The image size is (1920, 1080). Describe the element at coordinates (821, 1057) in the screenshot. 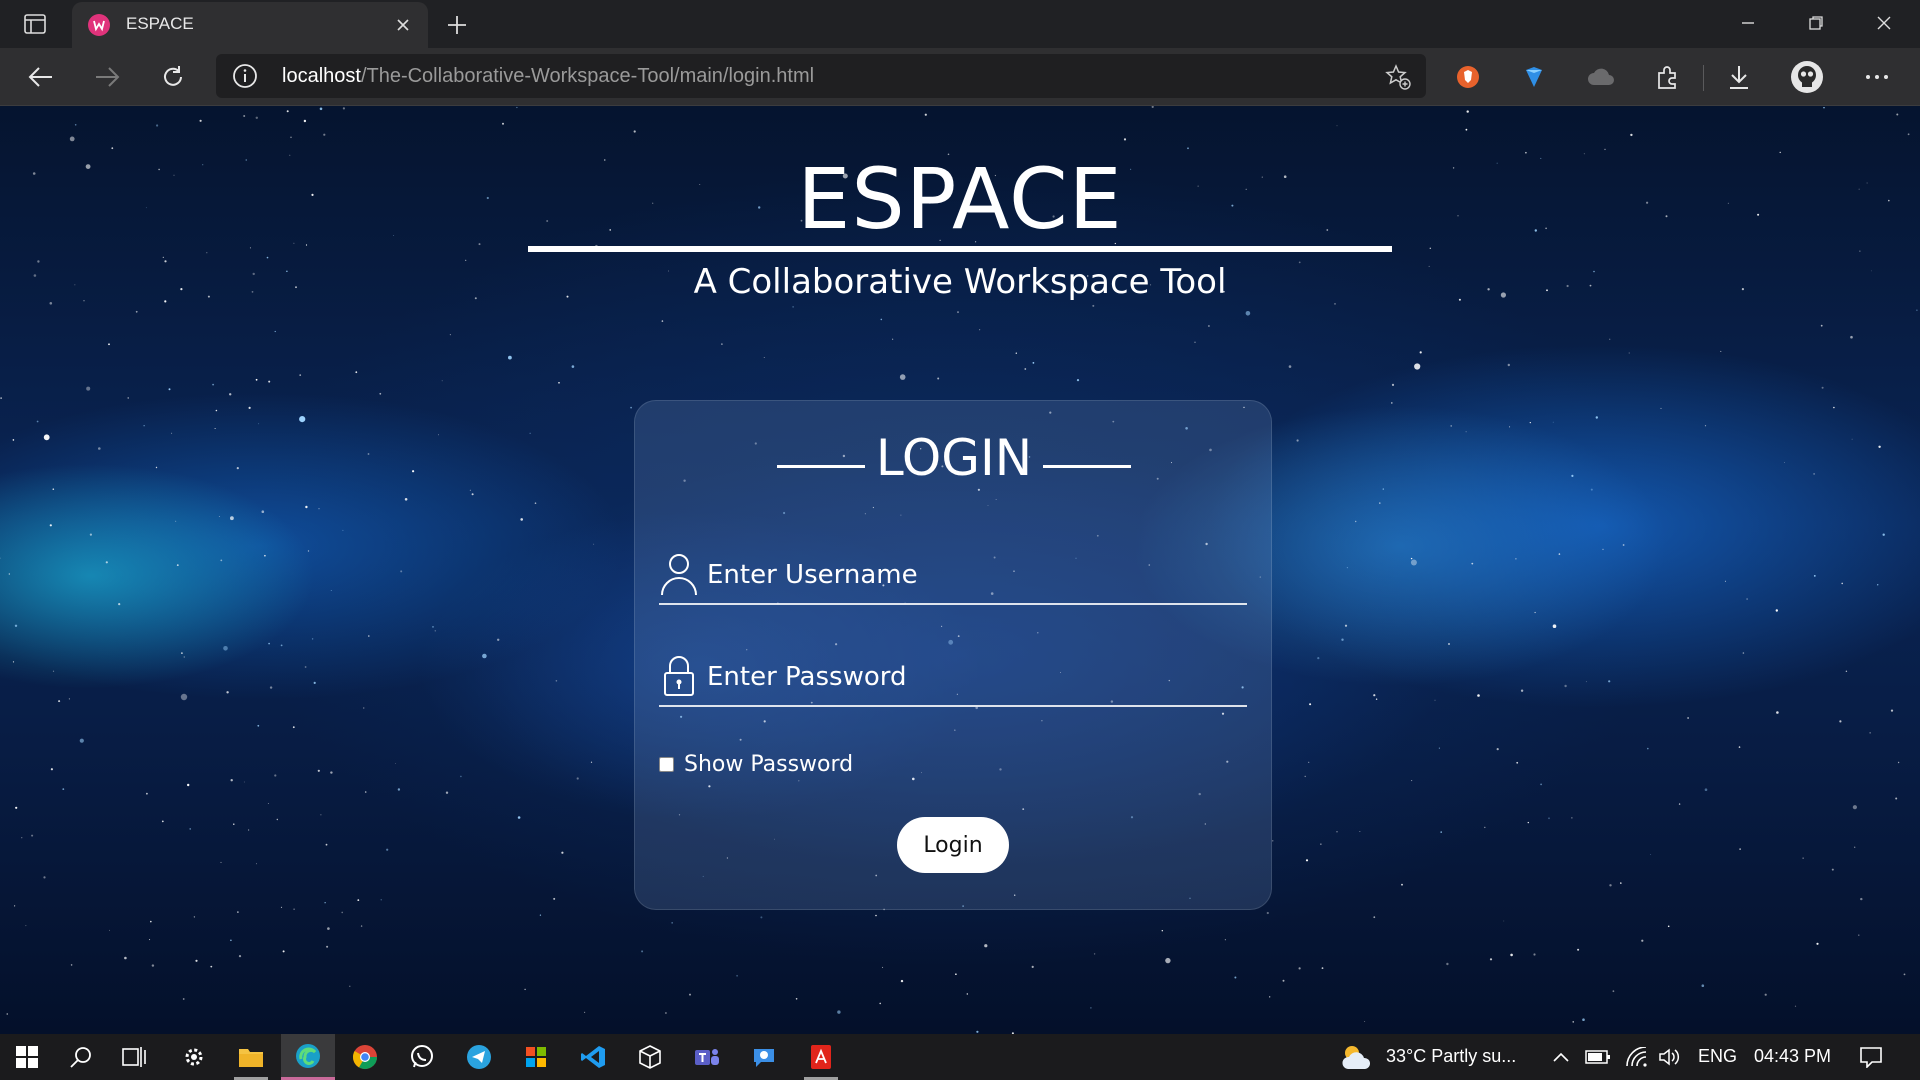

I see `acrobat-icon` at that location.